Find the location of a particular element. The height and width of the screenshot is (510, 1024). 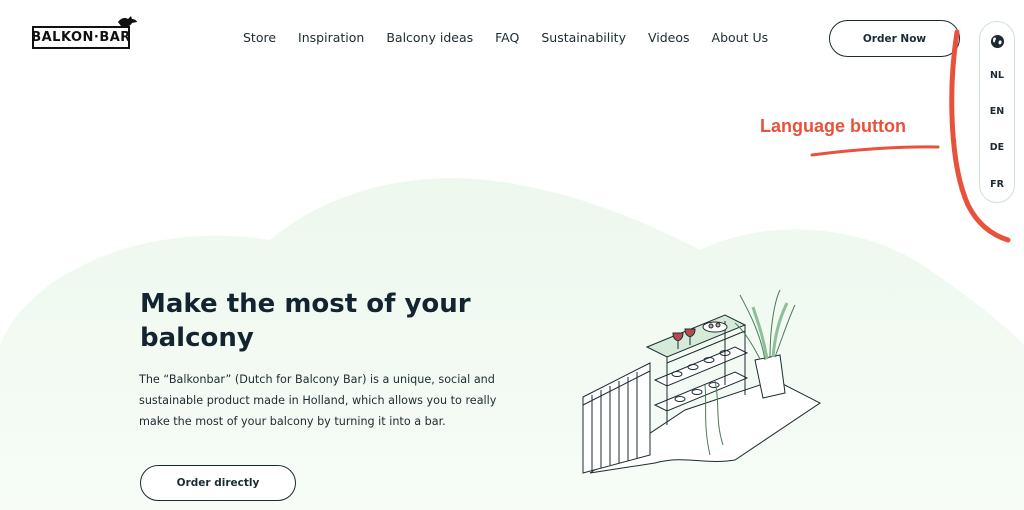

language-switcher: NL EN DE FR is located at coordinates (997, 112).